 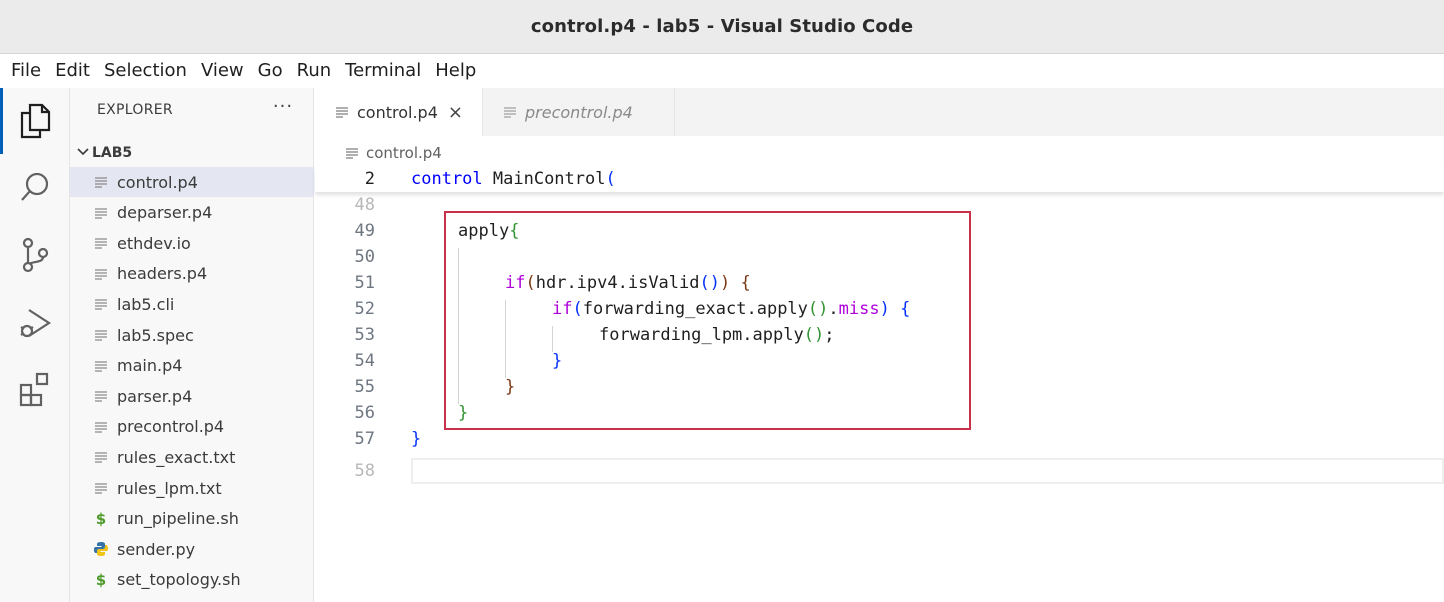 I want to click on file-item: precontrol.p4, so click(x=192, y=427).